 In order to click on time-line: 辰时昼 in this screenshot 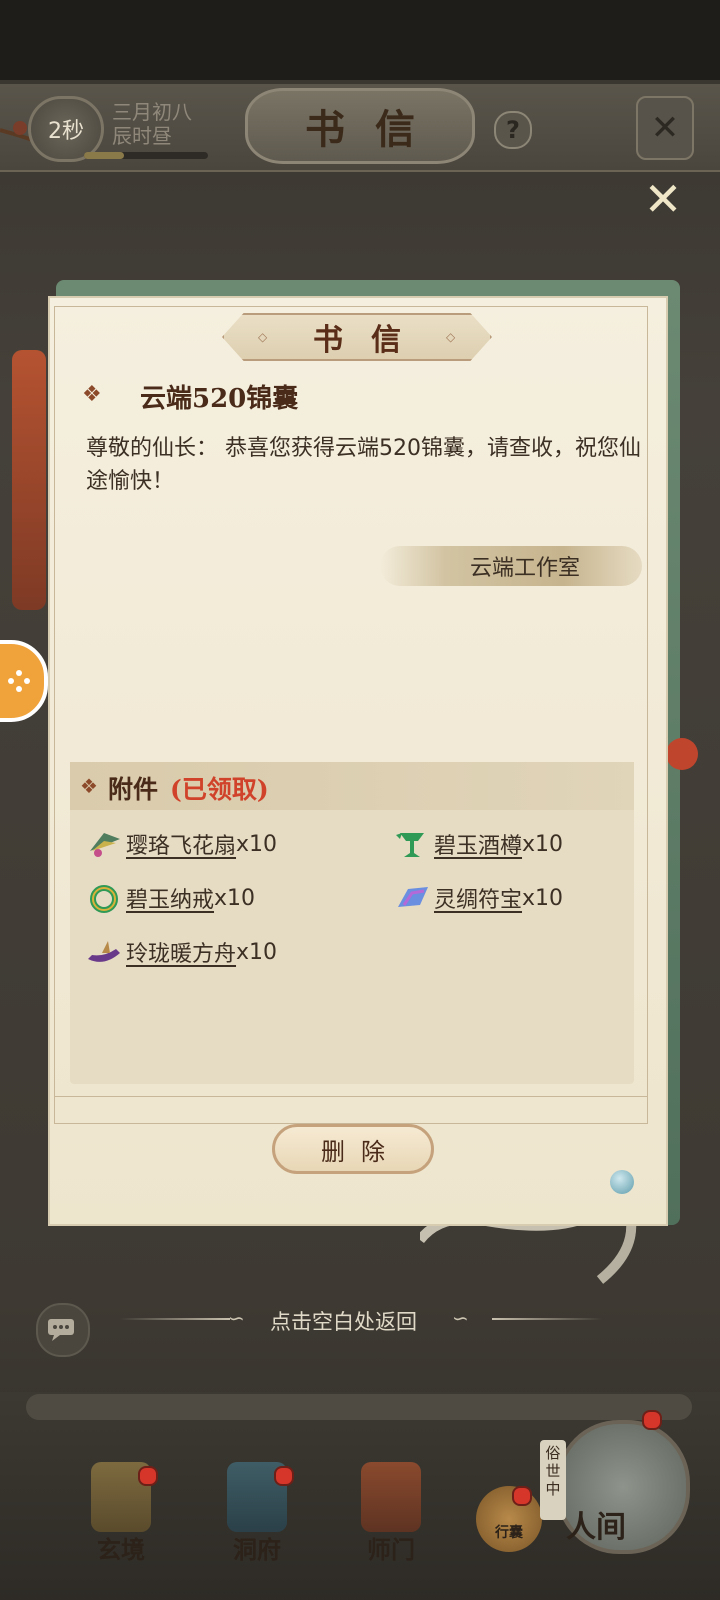, I will do `click(142, 136)`.